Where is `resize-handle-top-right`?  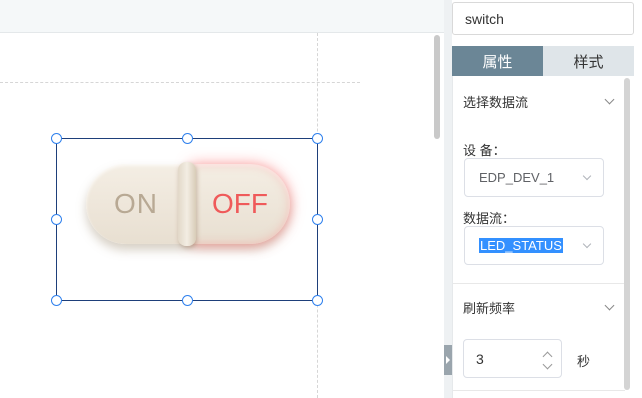 resize-handle-top-right is located at coordinates (317, 138).